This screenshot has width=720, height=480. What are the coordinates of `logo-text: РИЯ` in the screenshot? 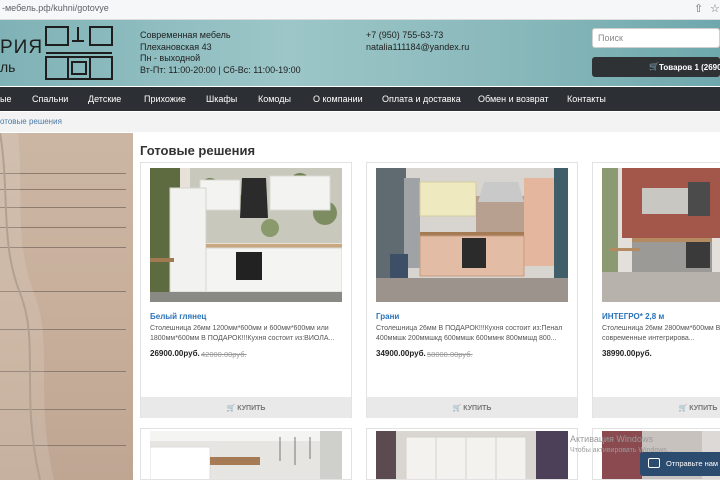 It's located at (21, 47).